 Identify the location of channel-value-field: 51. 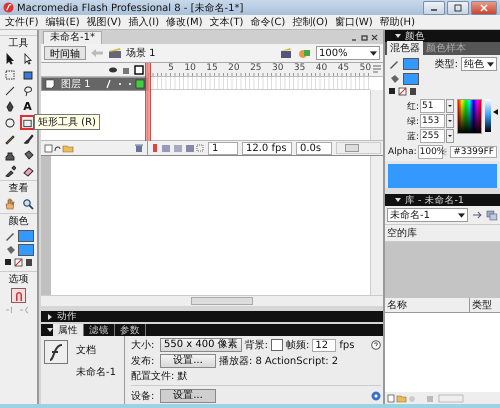
(432, 106).